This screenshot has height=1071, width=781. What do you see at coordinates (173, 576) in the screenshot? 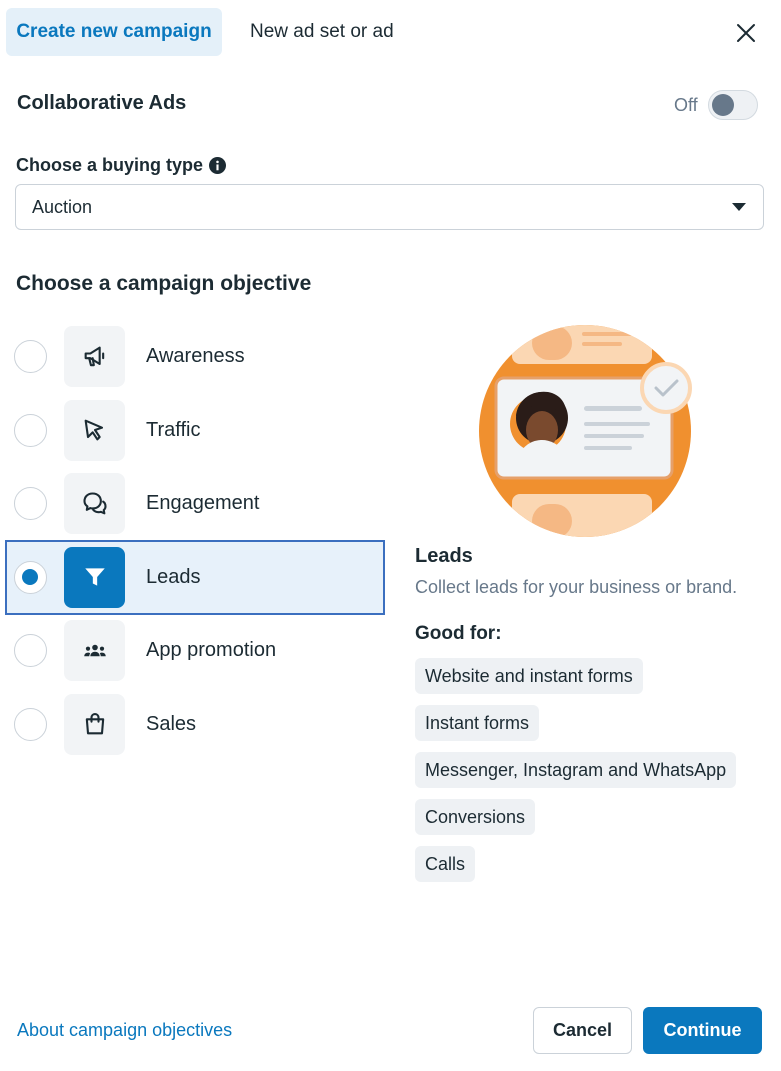
I see `objective-label: Leads` at bounding box center [173, 576].